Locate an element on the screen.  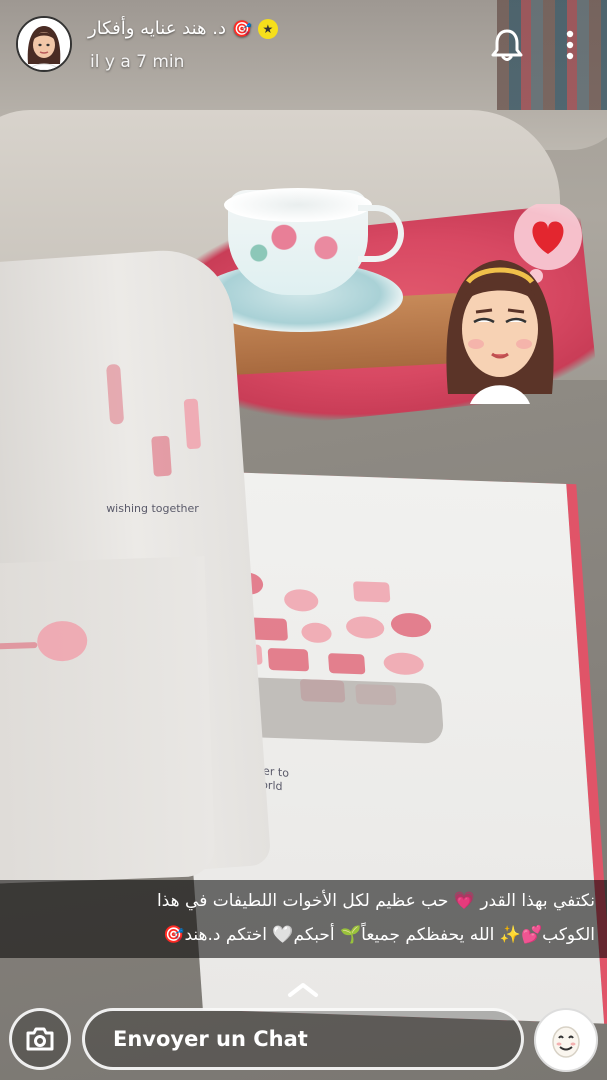
target-icon: 🎯 is located at coordinates (242, 28).